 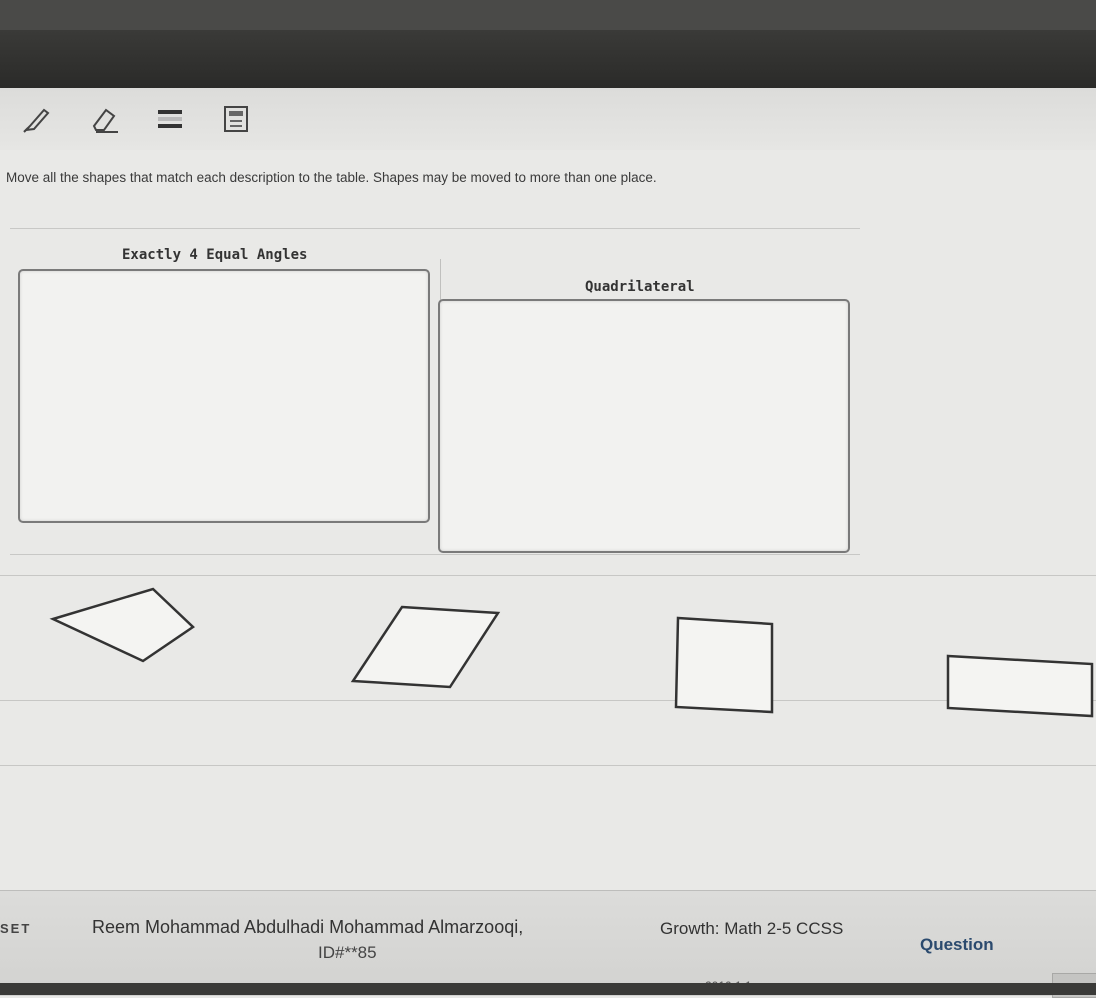 I want to click on eraser-icon, so click(x=105, y=120).